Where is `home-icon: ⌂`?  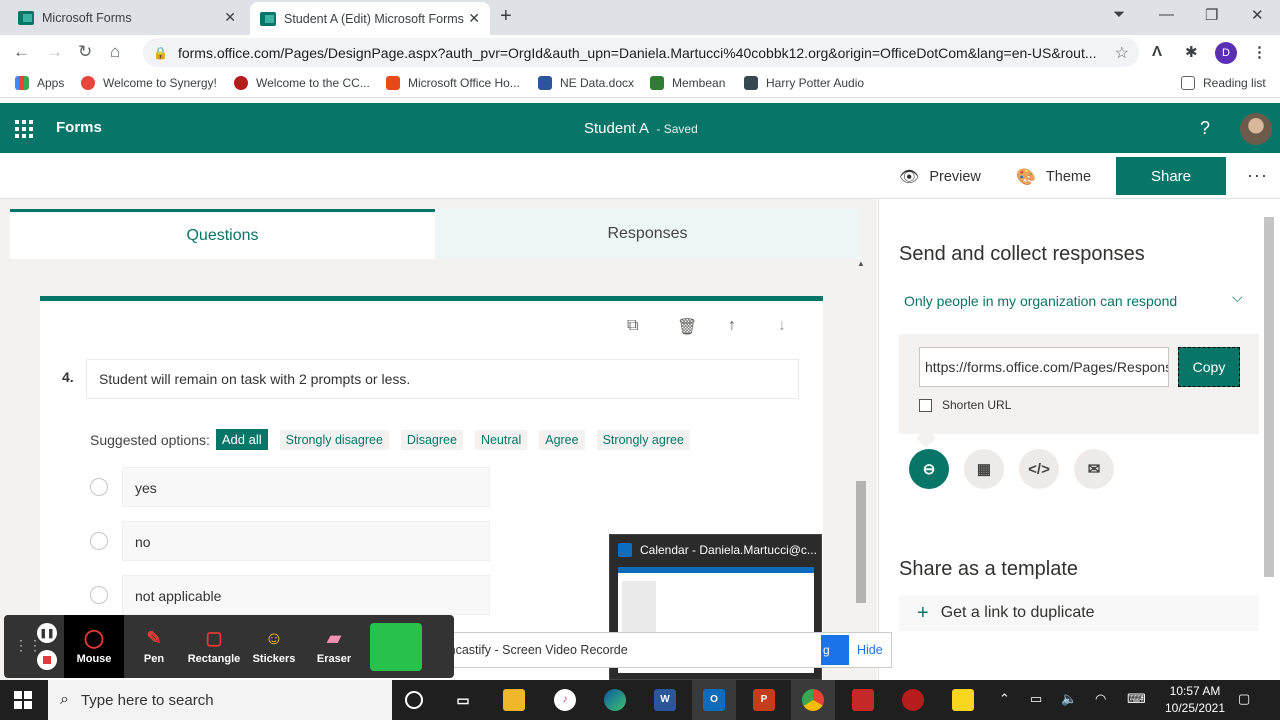
home-icon: ⌂ is located at coordinates (115, 52).